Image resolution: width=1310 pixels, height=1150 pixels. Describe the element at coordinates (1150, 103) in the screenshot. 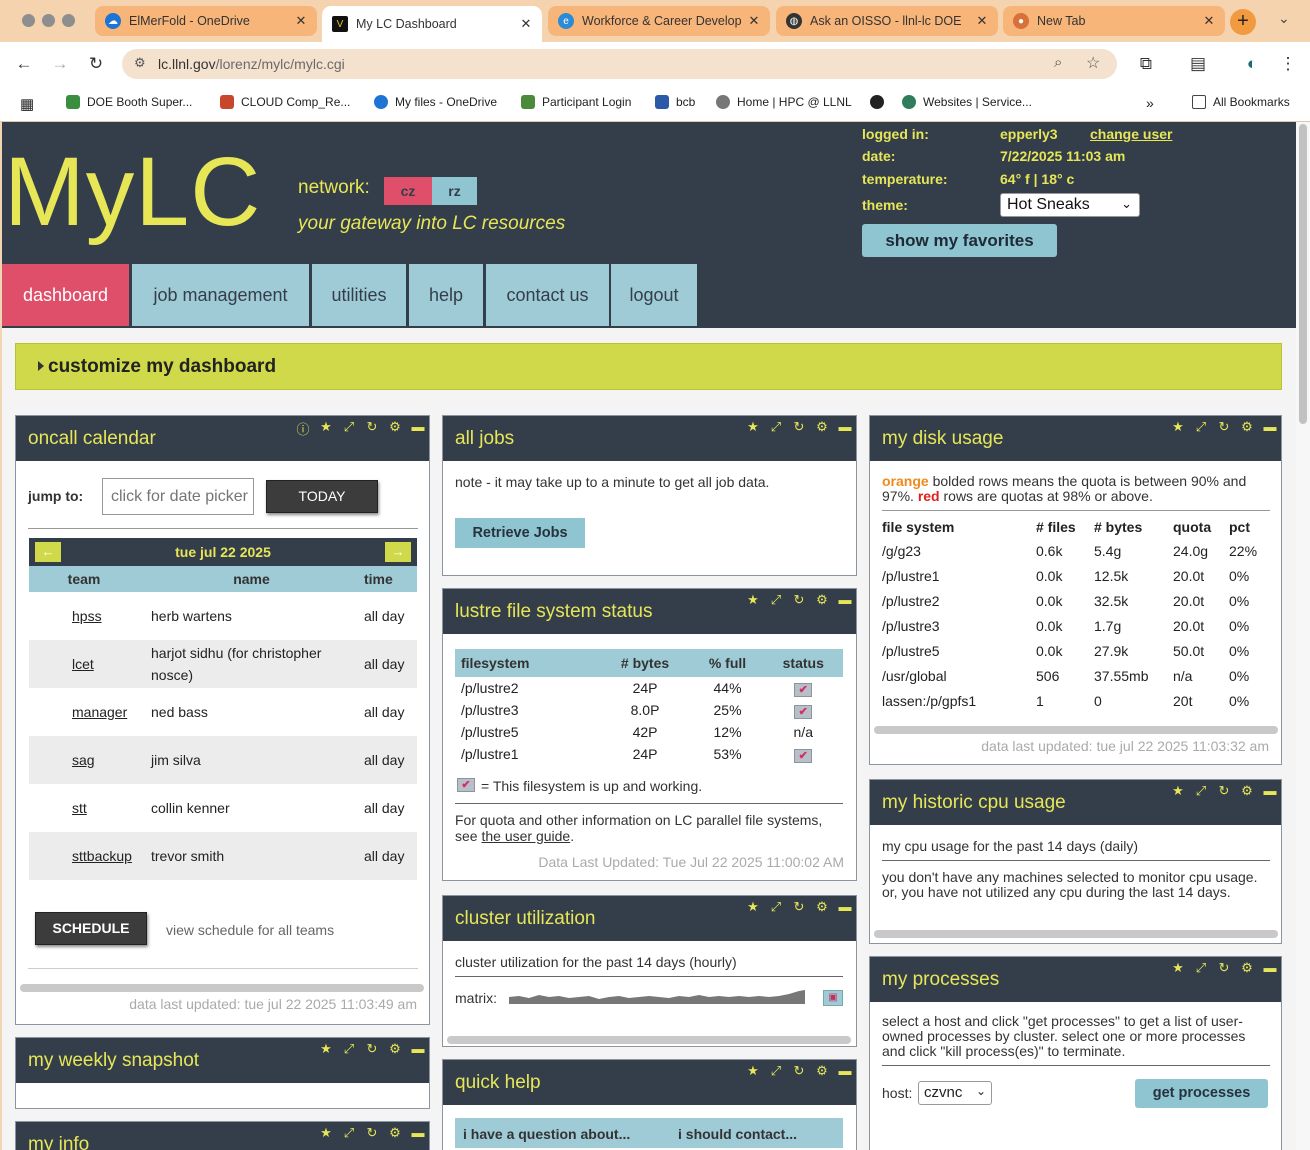

I see `more-bookmarks-icon: »` at that location.